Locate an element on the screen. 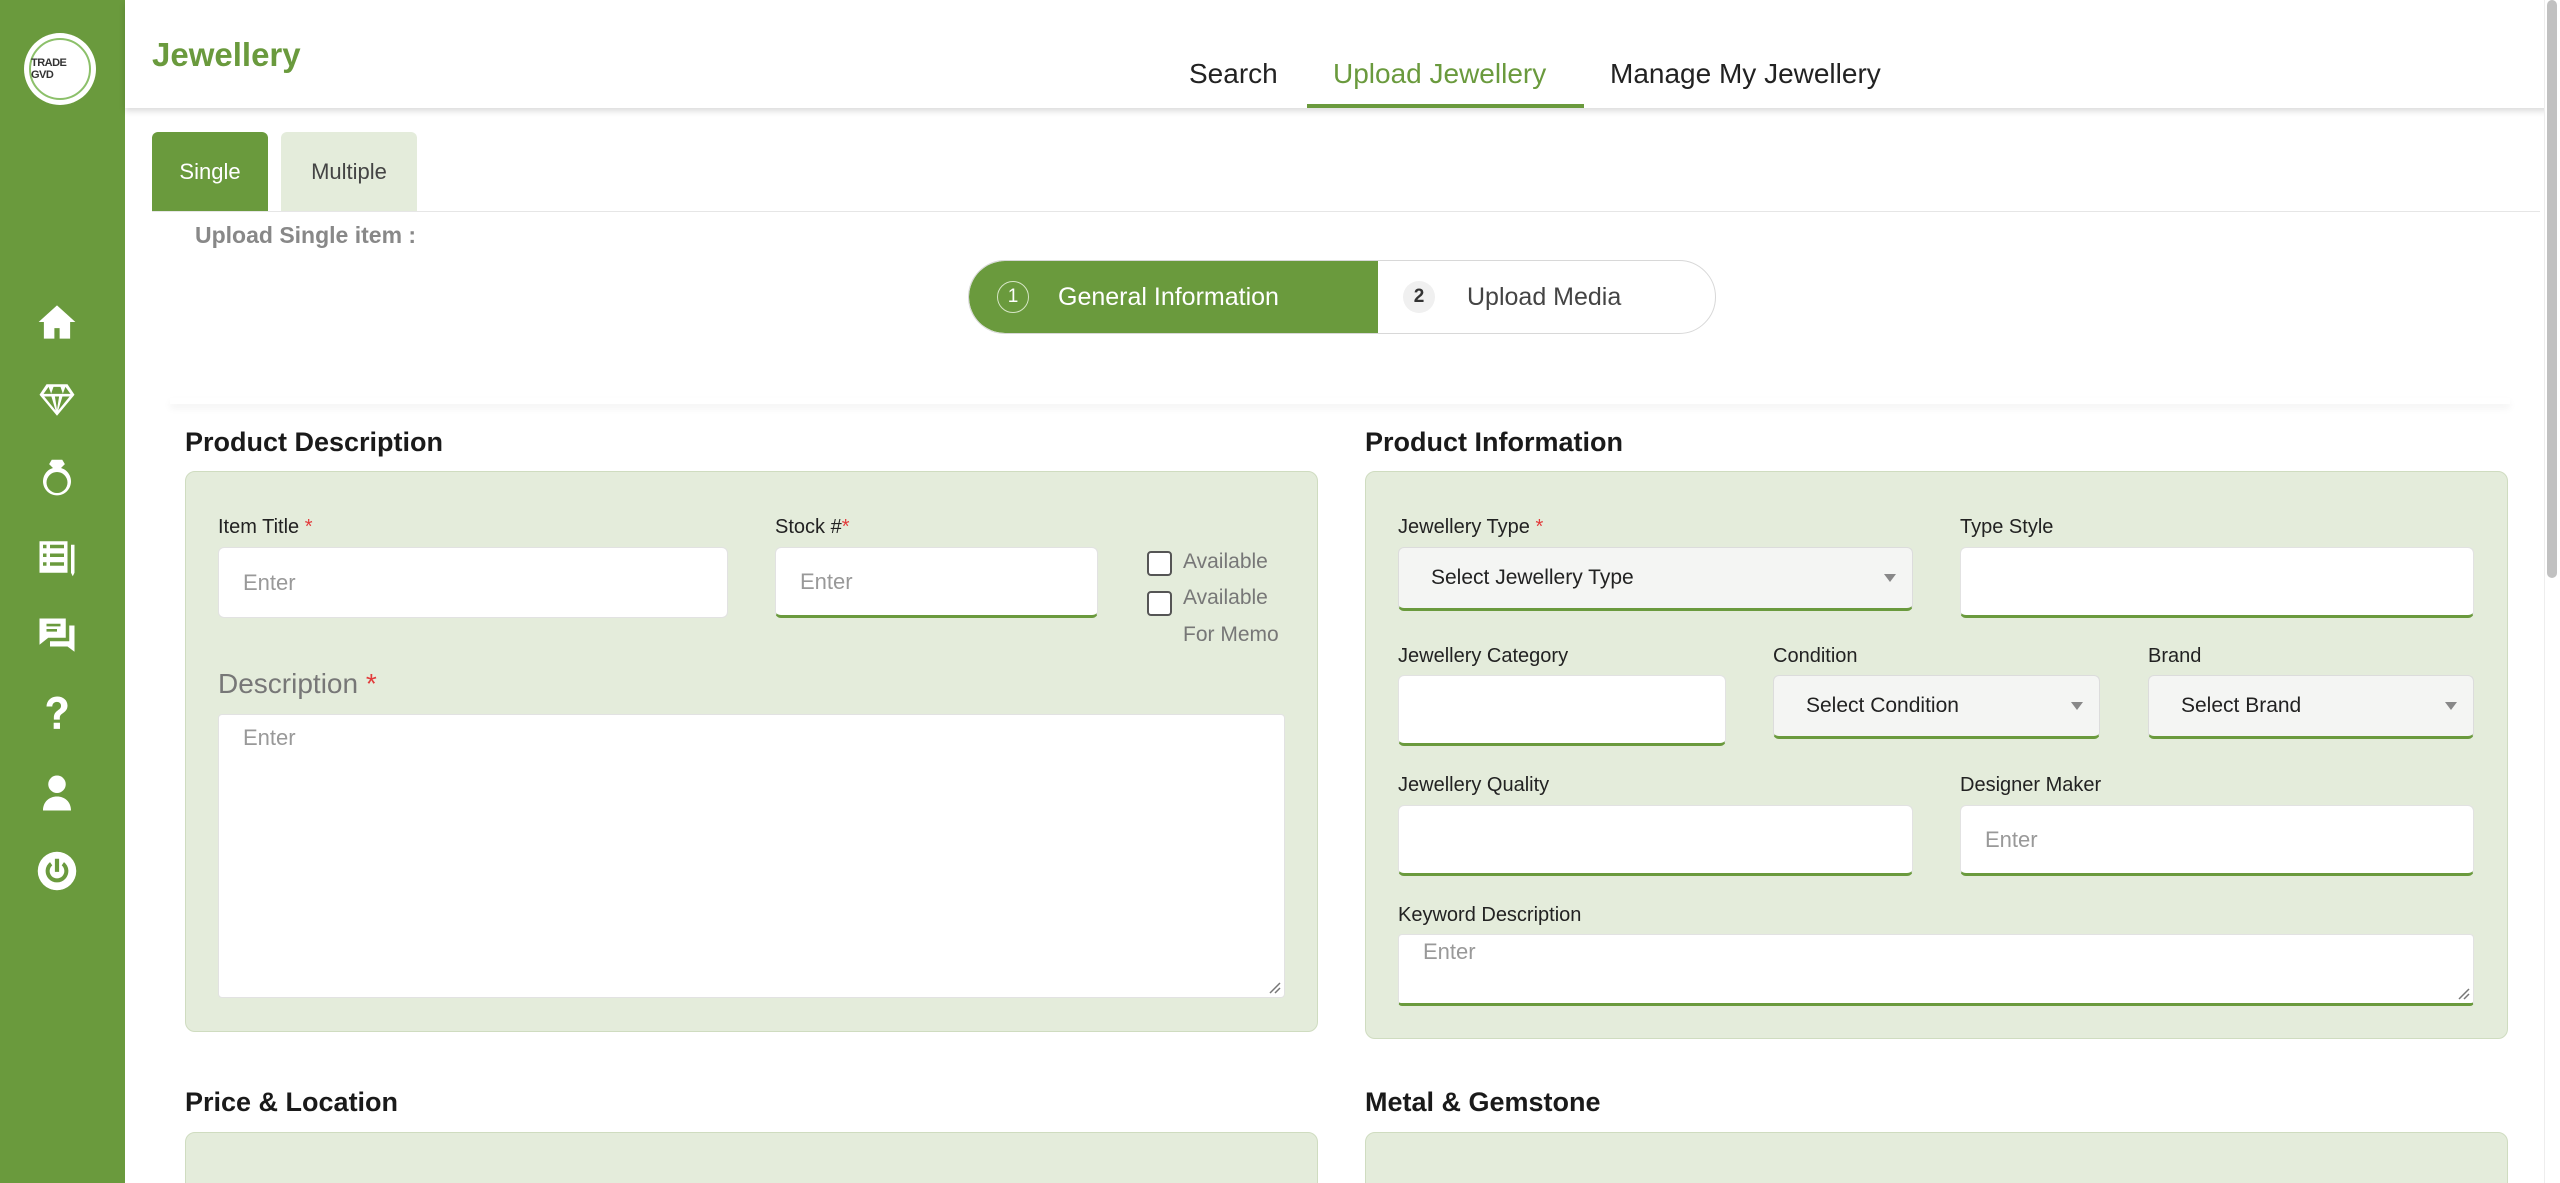 The width and height of the screenshot is (2560, 1183). sidebar-item-profile is located at coordinates (57, 793).